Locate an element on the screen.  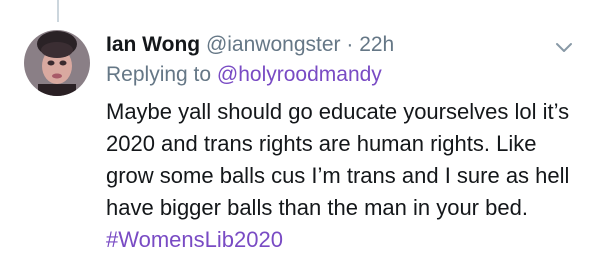
display-name: Ian Wong is located at coordinates (153, 44).